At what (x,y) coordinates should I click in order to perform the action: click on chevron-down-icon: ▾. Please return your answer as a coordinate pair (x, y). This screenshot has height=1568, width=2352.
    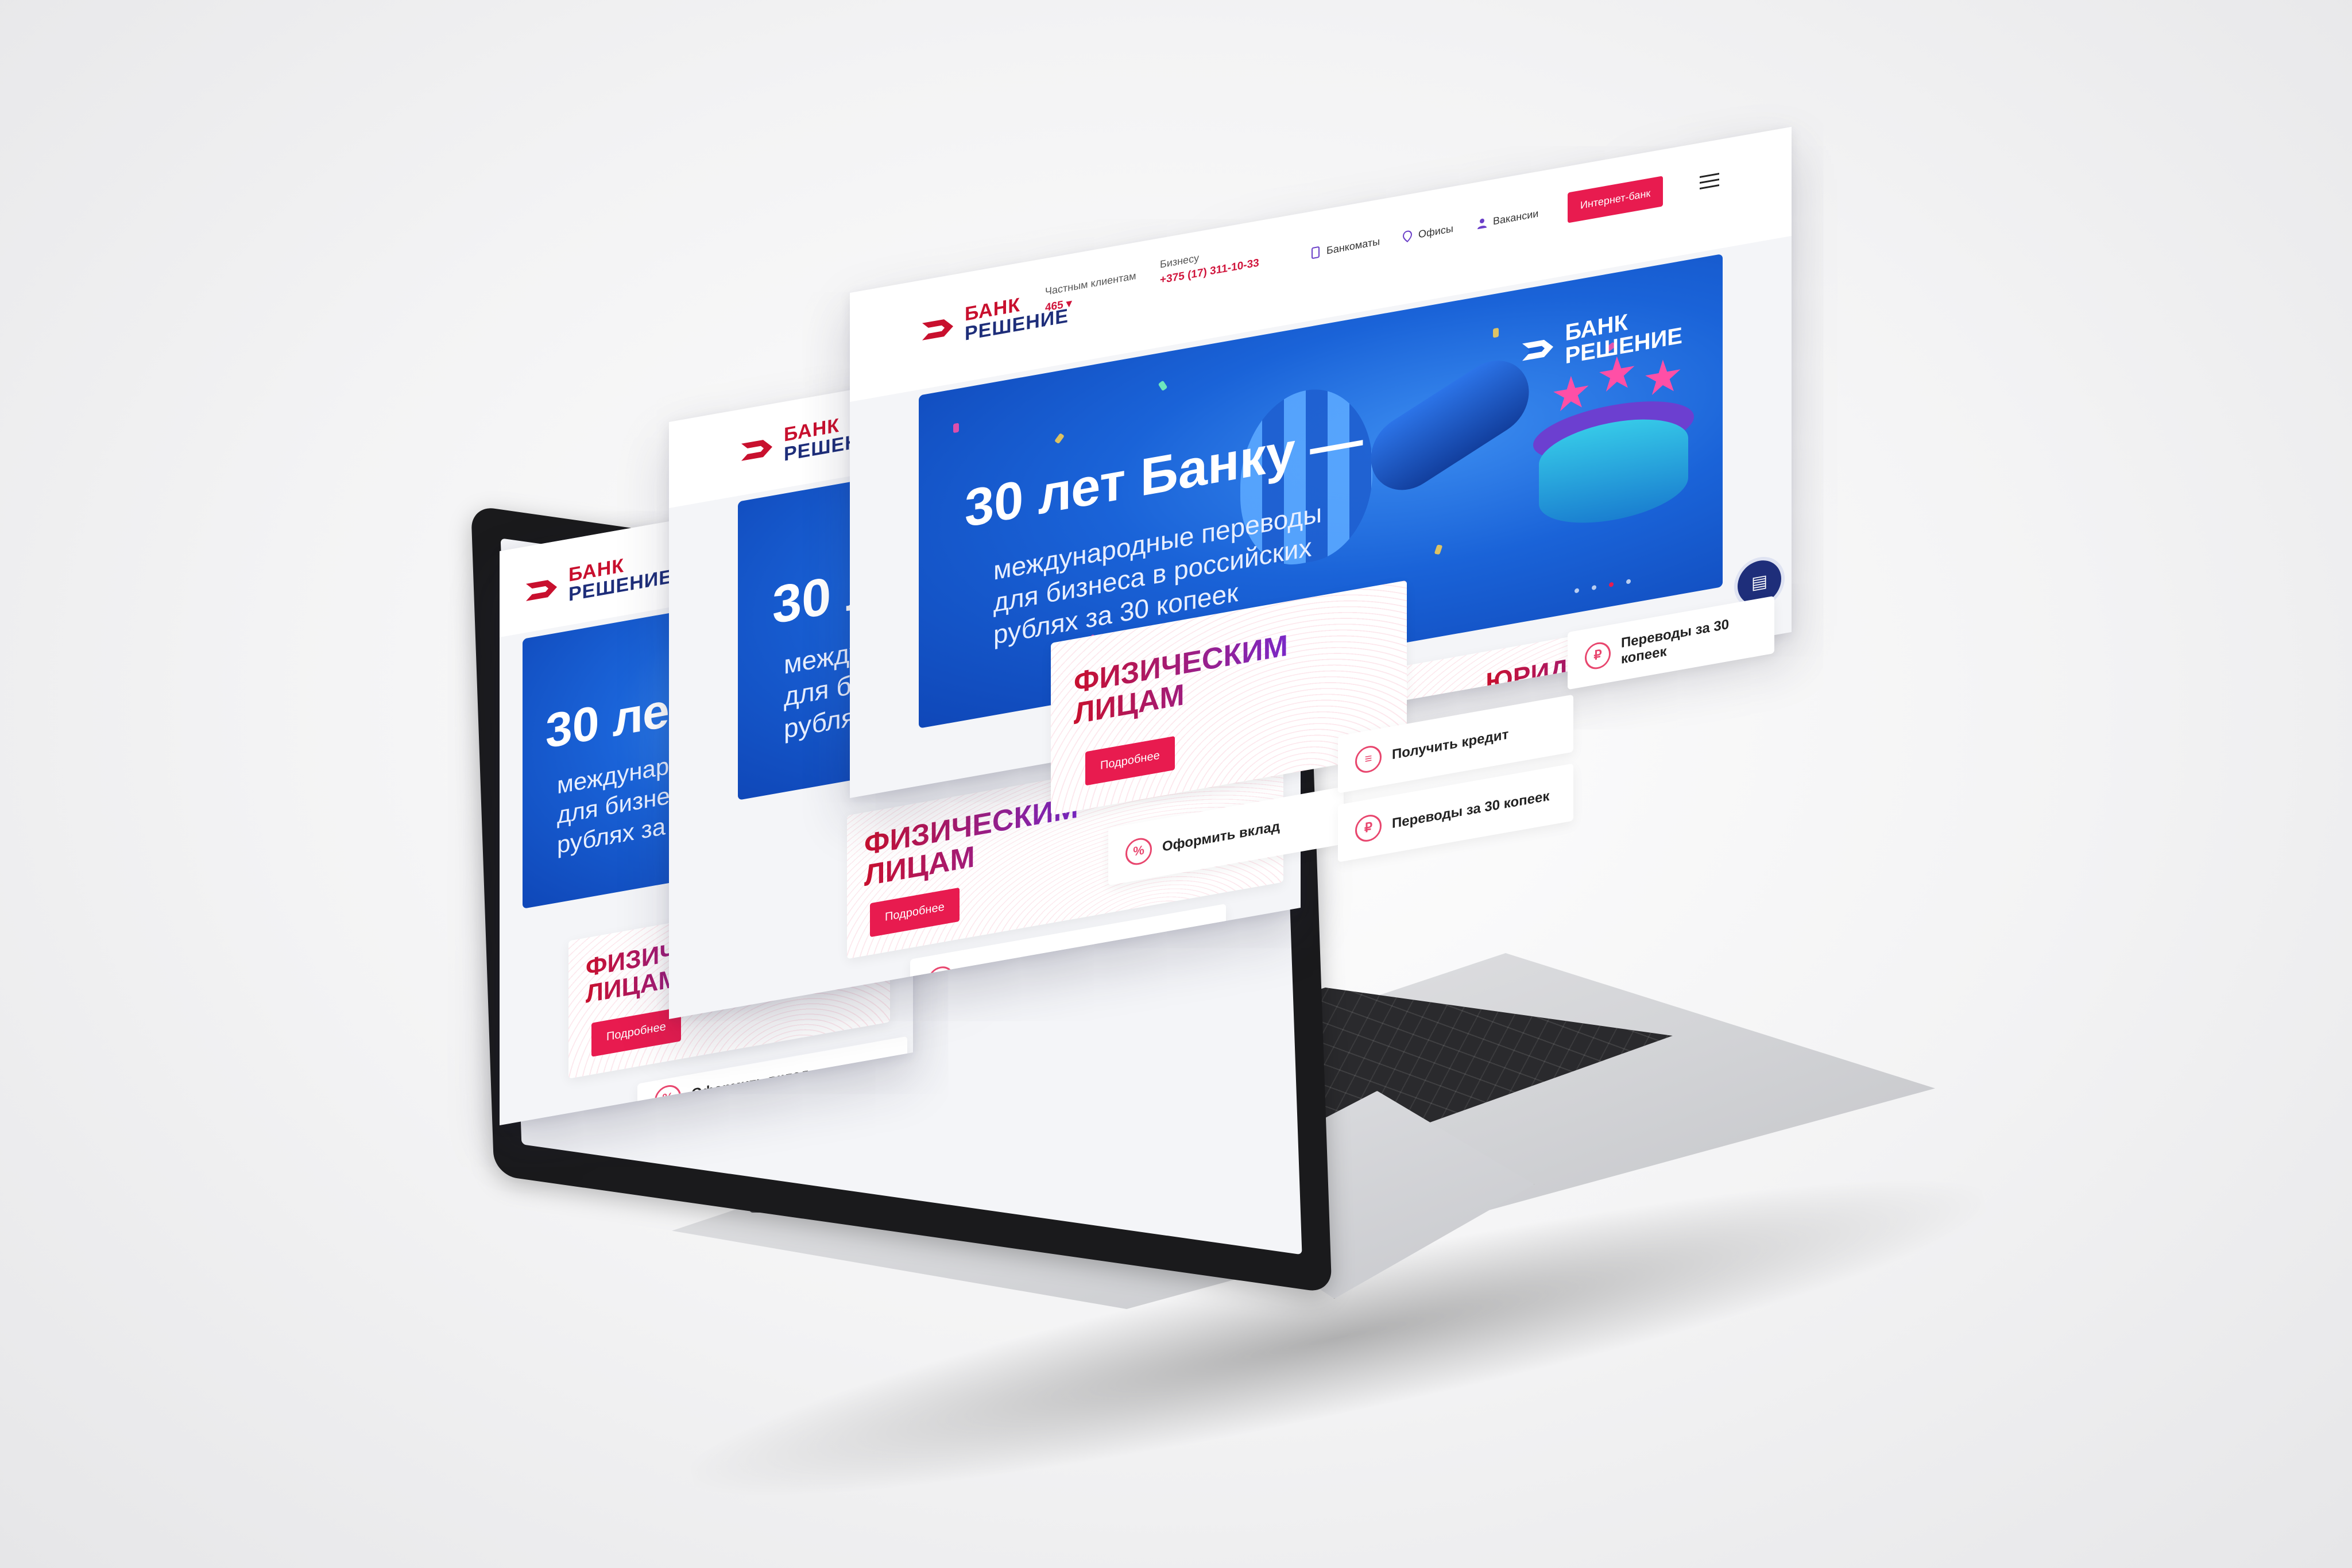
    Looking at the image, I should click on (1069, 304).